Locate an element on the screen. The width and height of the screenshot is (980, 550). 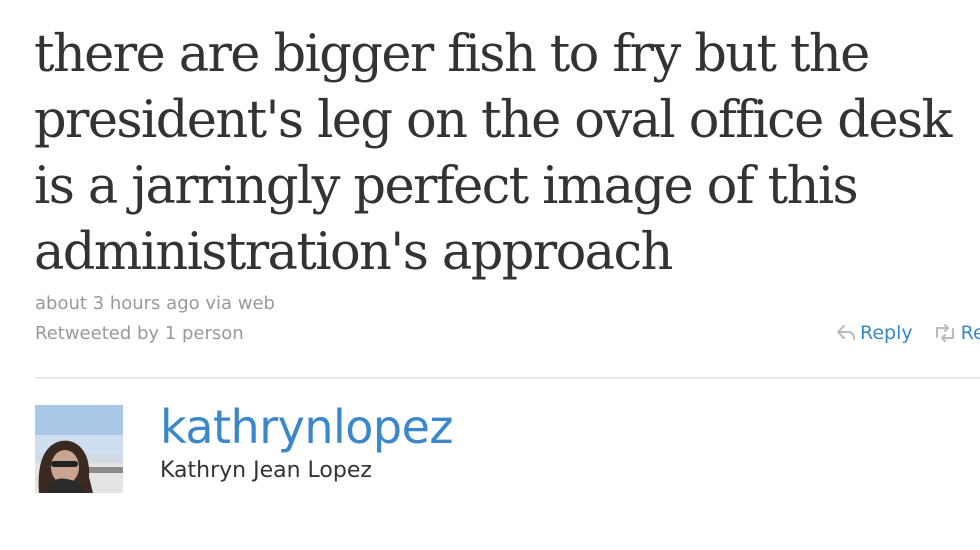
avatar is located at coordinates (79, 449).